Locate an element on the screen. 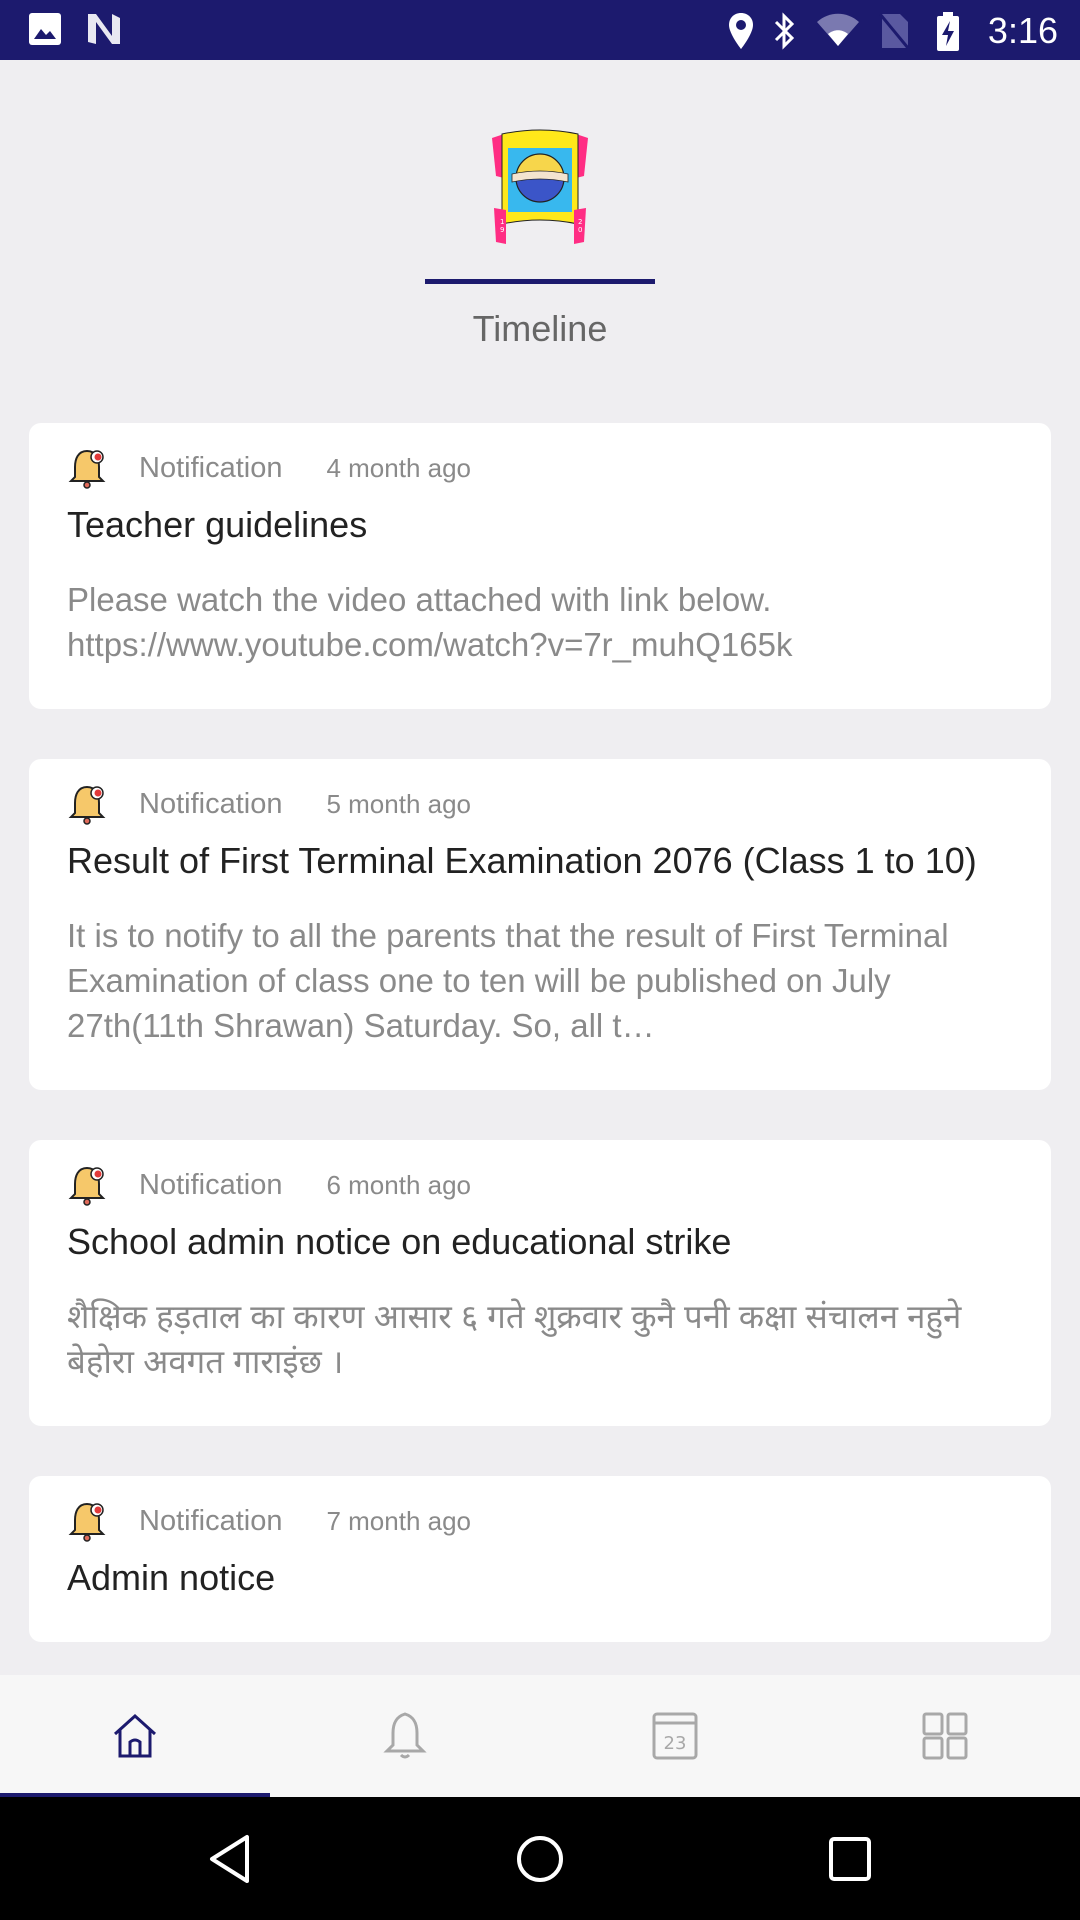 This screenshot has width=1080, height=1920. calendar-icon: 23 is located at coordinates (675, 1736).